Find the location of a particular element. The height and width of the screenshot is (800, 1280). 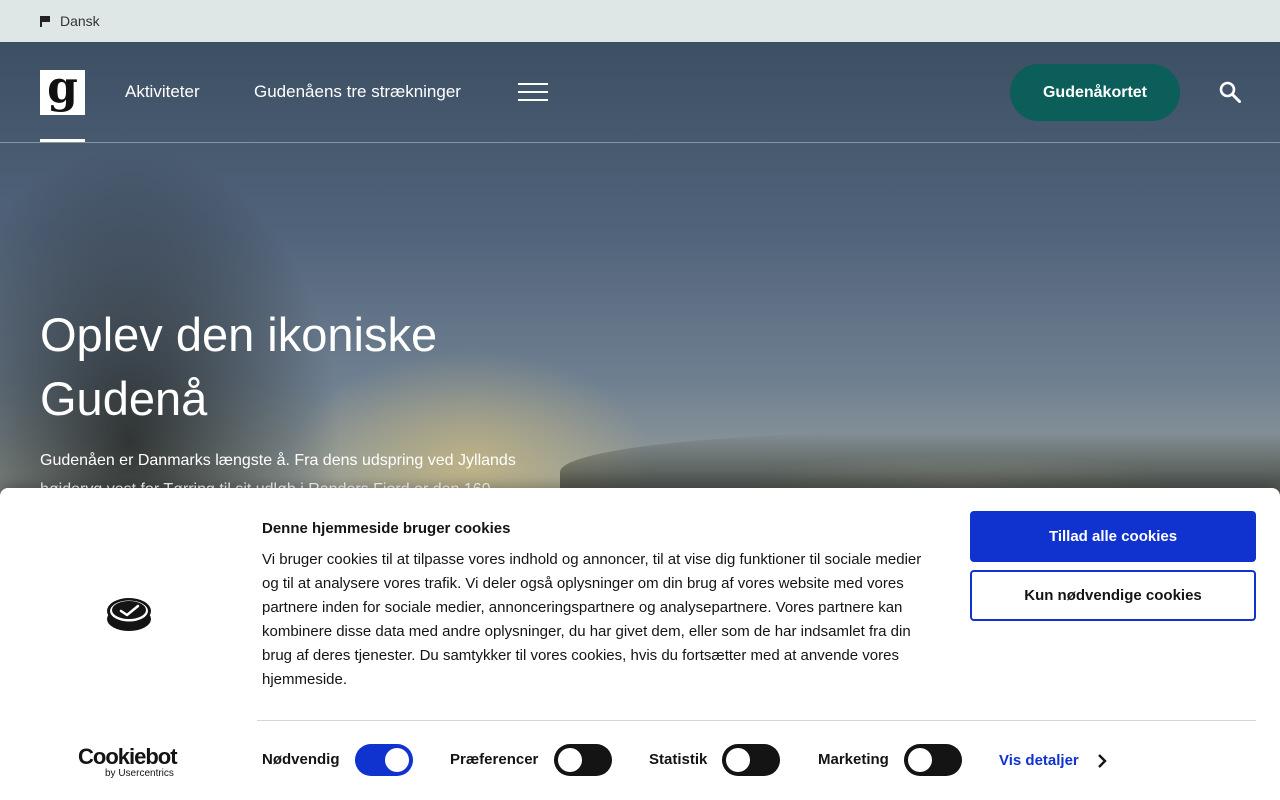

gudenaa-map-button: Gudenåkortet is located at coordinates (1095, 92).